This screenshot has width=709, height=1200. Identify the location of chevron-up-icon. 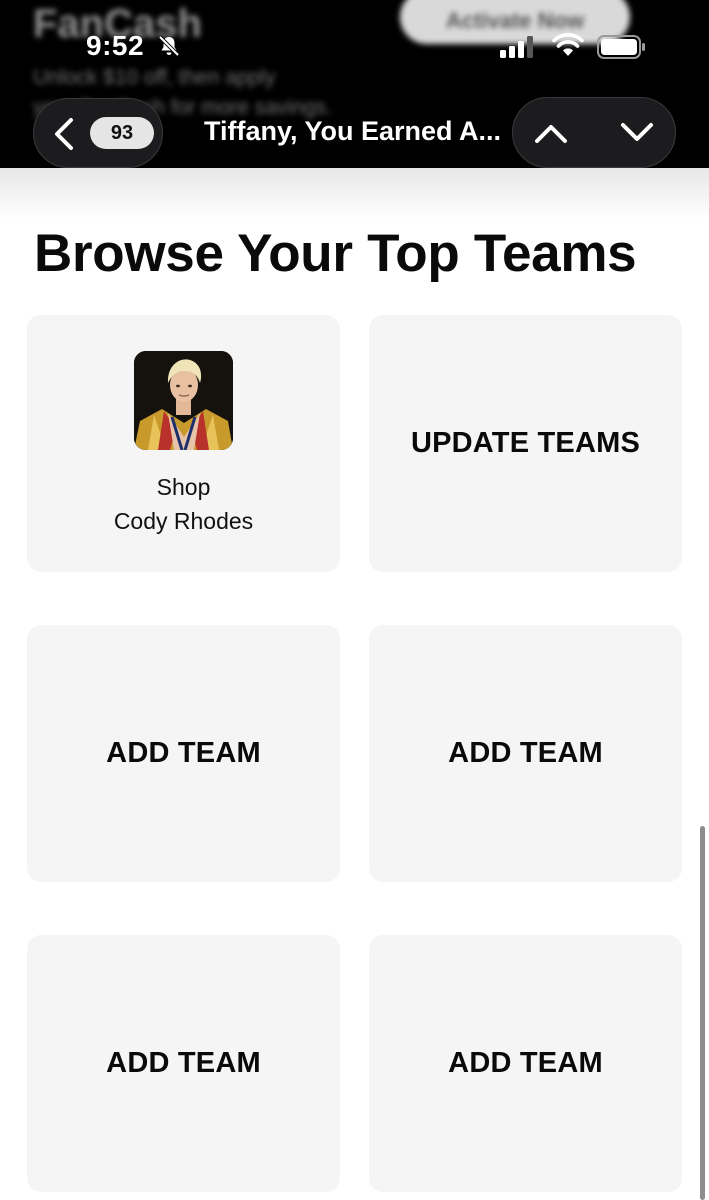
(551, 133).